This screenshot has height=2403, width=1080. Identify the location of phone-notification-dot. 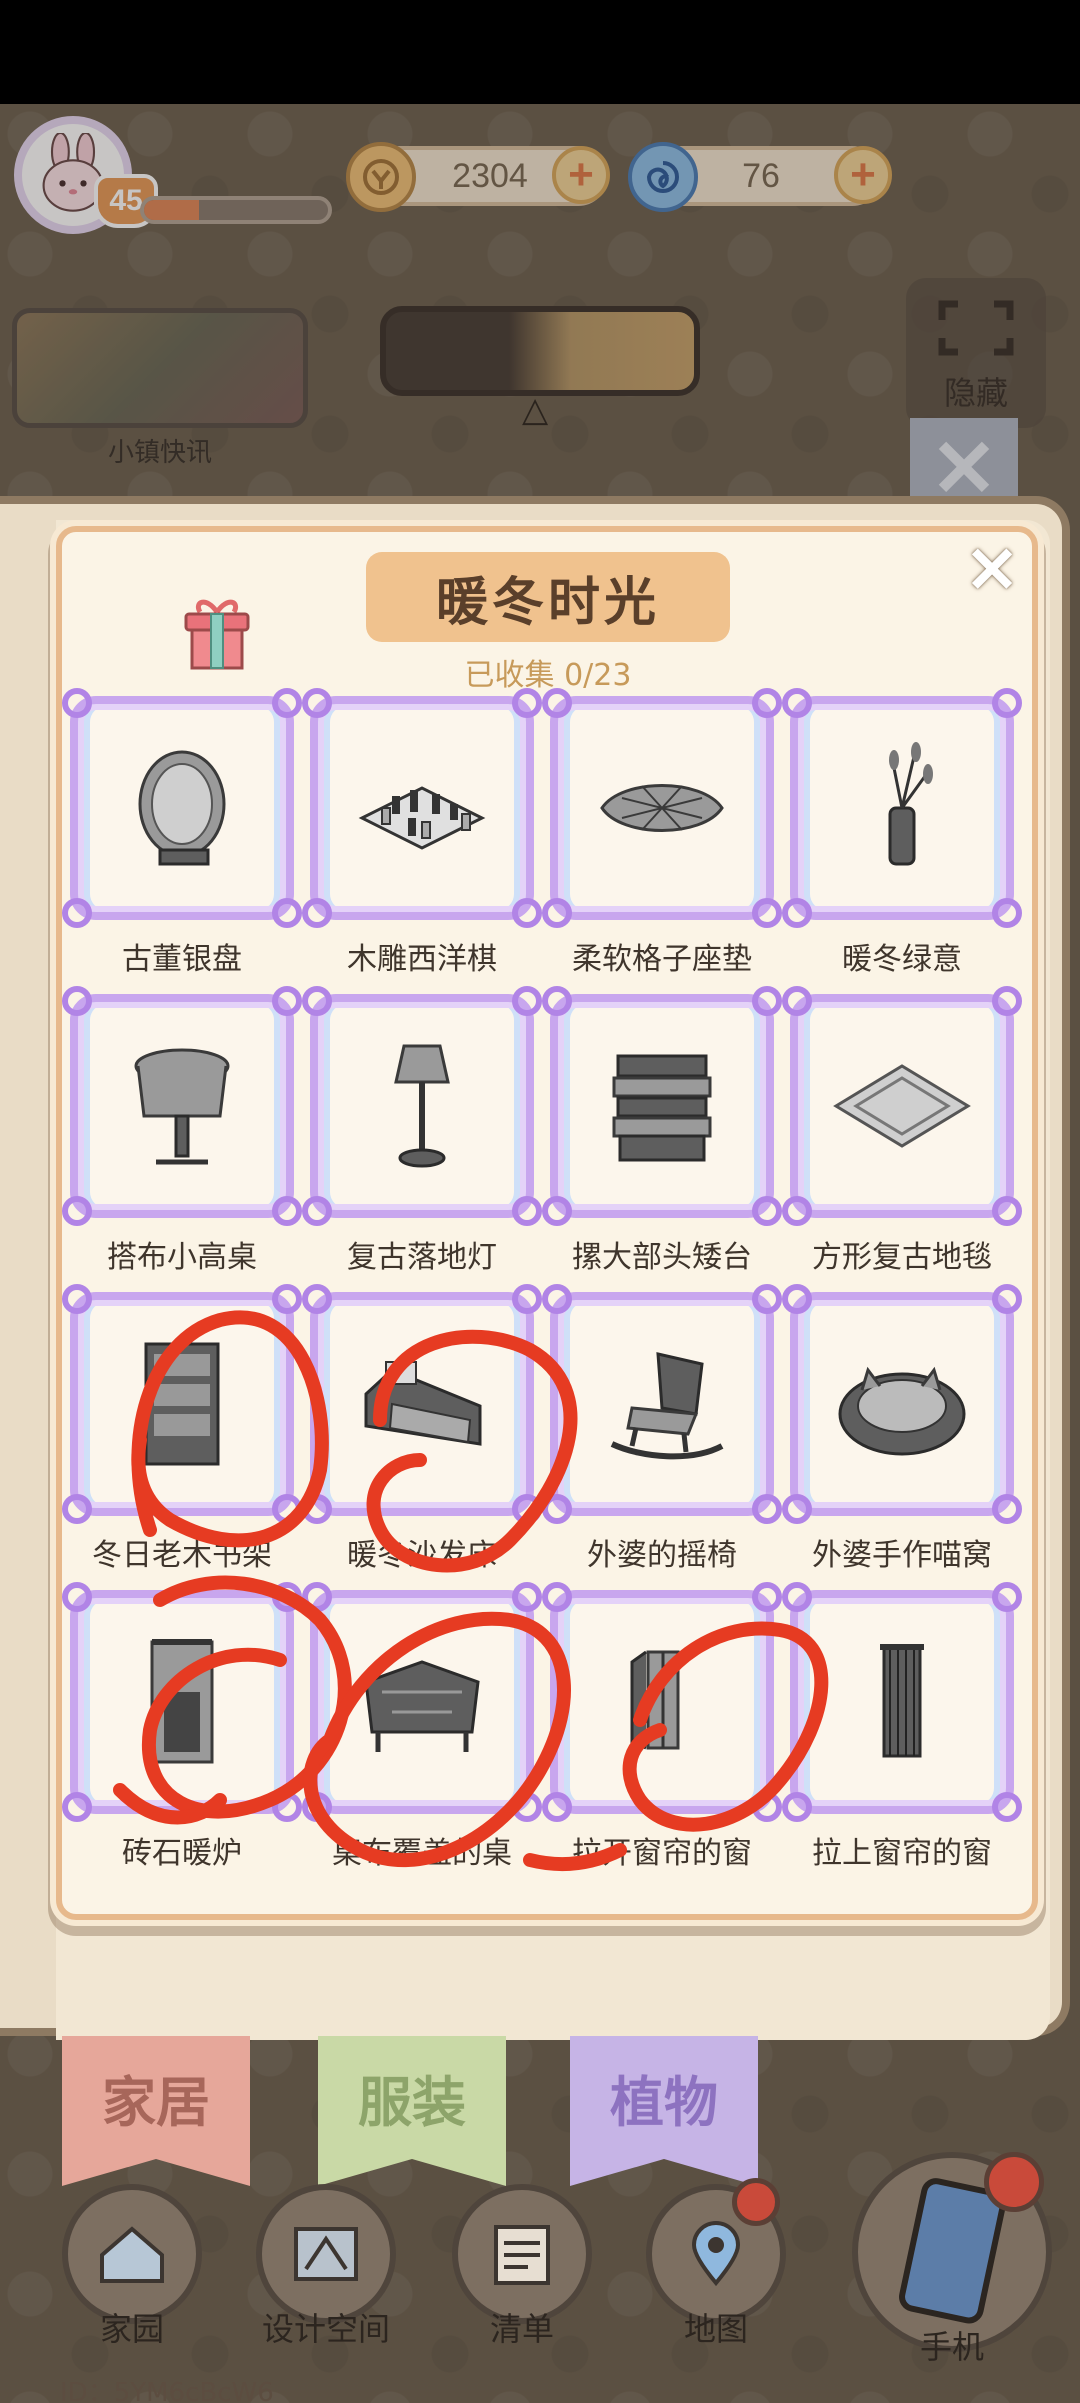
(1014, 2182).